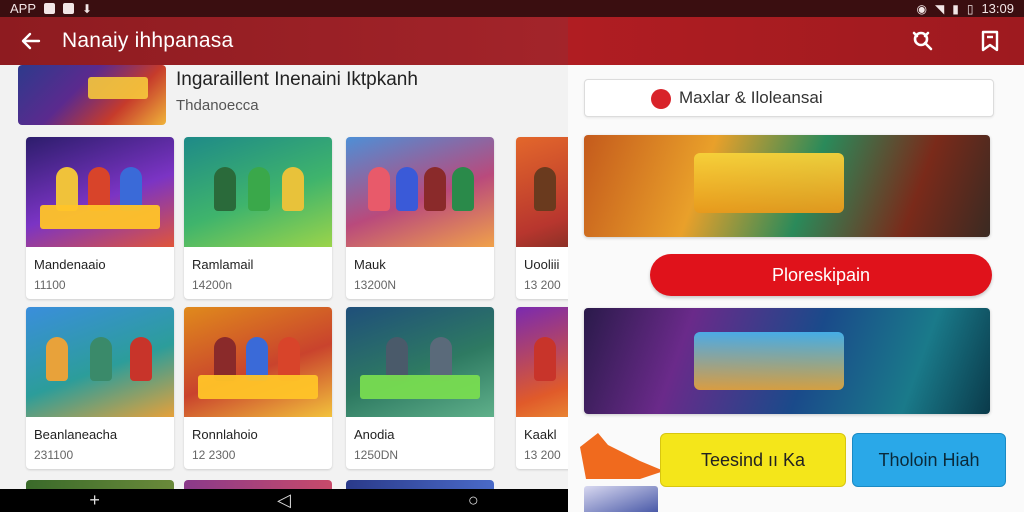 The height and width of the screenshot is (512, 1024). Describe the element at coordinates (375, 285) in the screenshot. I see `game-card-meta: 13200N` at that location.